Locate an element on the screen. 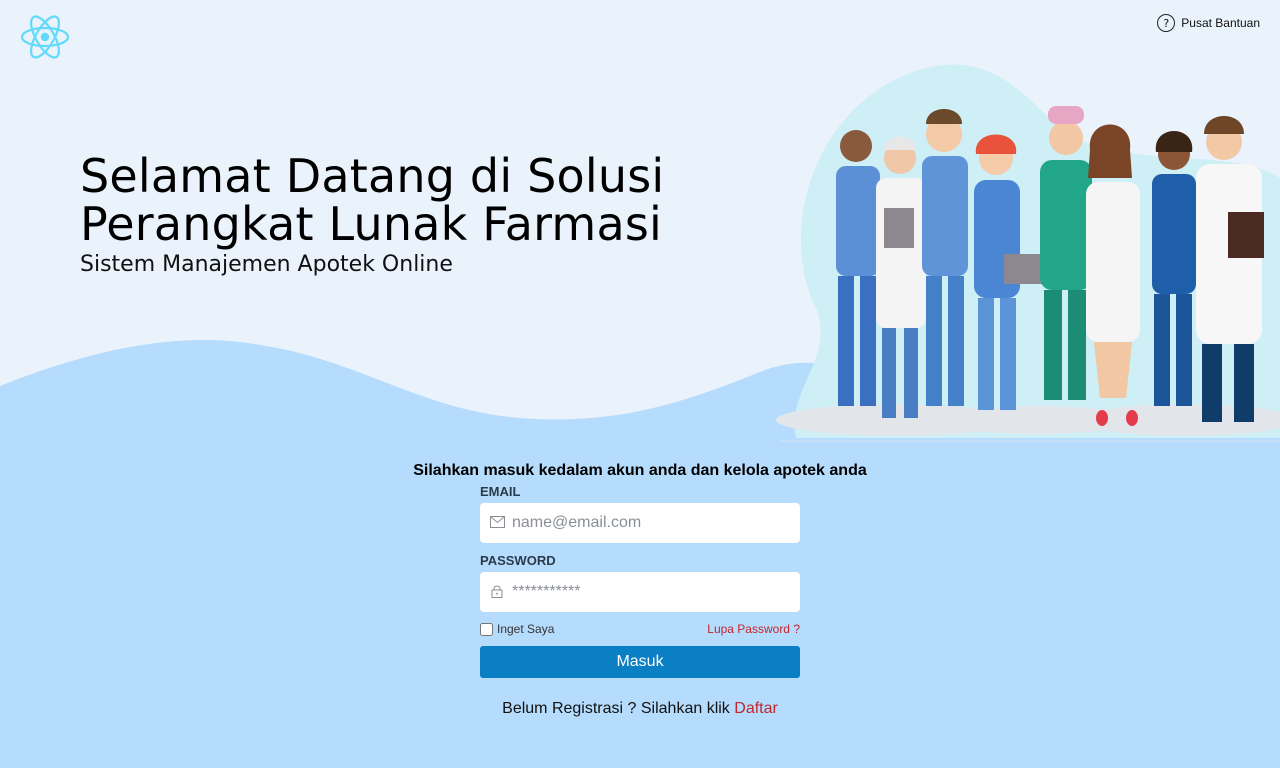  hero-subtitle: Sistem Manajemen Apotek Online is located at coordinates (266, 264).